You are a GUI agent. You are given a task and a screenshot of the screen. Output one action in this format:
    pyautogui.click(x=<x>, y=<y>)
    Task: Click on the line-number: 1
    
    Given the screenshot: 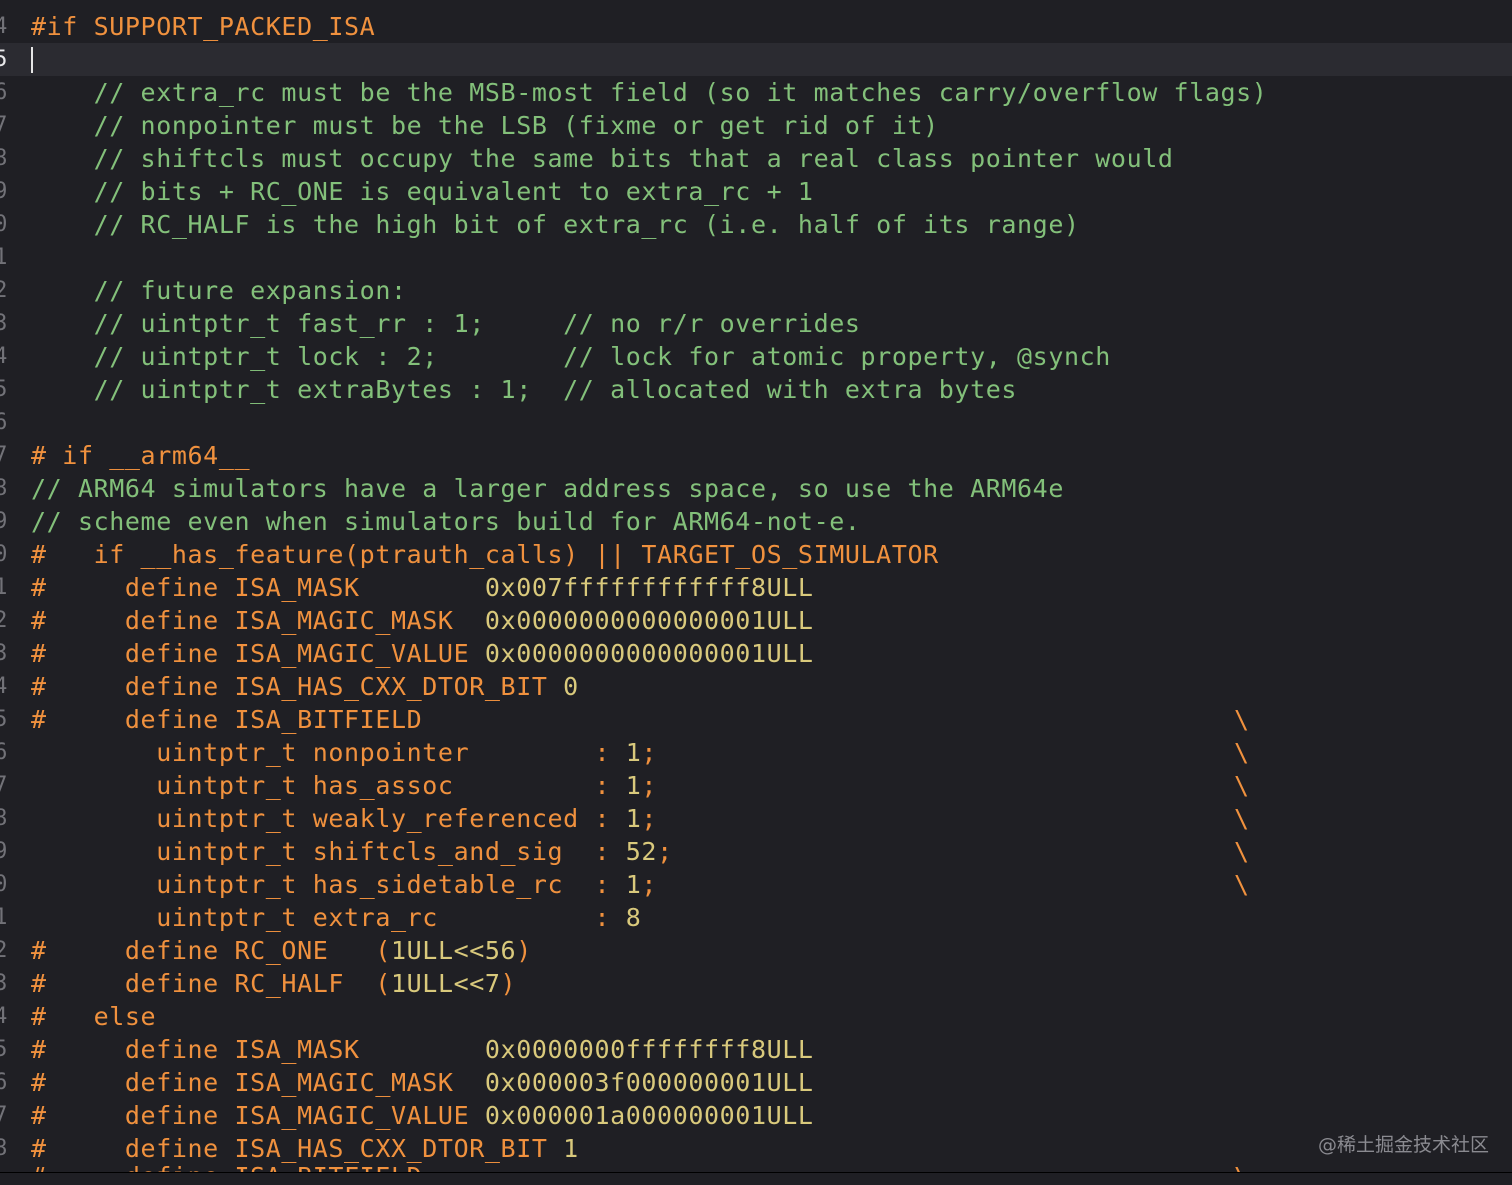 What is the action you would take?
    pyautogui.click(x=4, y=917)
    